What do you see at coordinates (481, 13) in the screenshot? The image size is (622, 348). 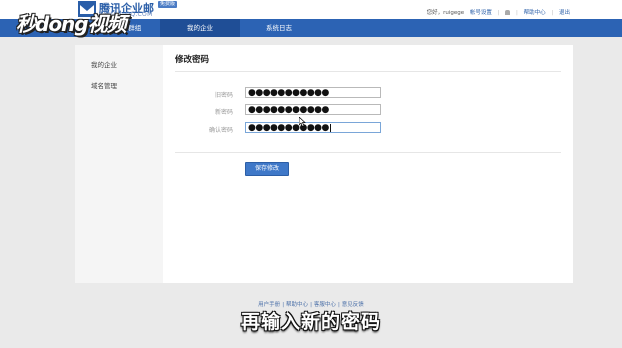 I see `account-settings-link: 帐号设置` at bounding box center [481, 13].